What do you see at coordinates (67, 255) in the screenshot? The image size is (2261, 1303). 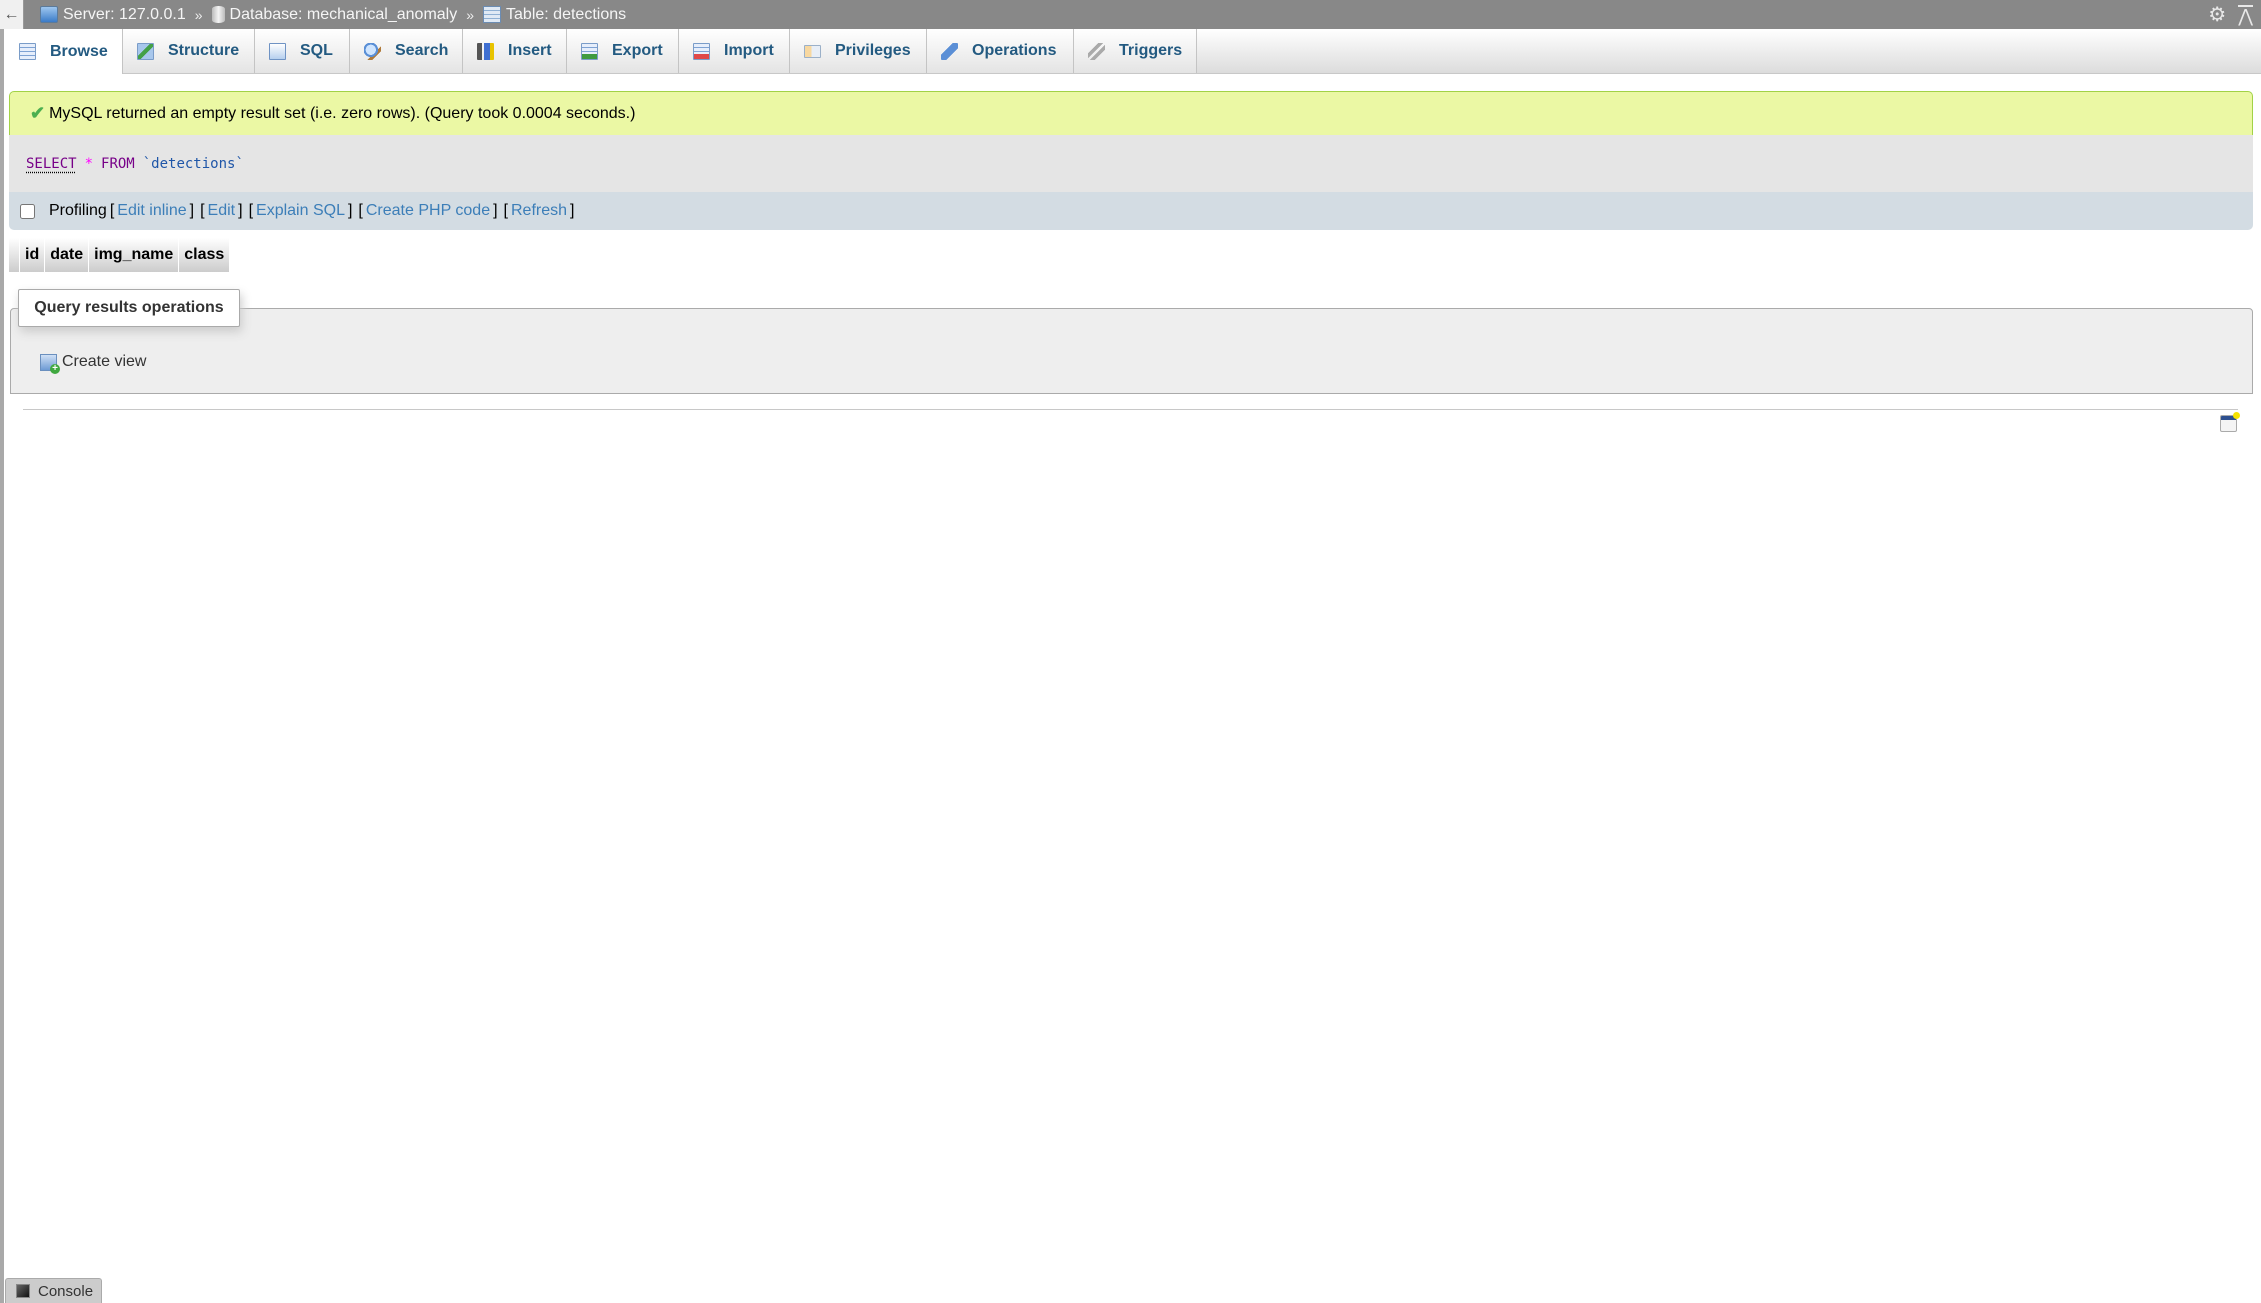 I see `column-header-date: date` at bounding box center [67, 255].